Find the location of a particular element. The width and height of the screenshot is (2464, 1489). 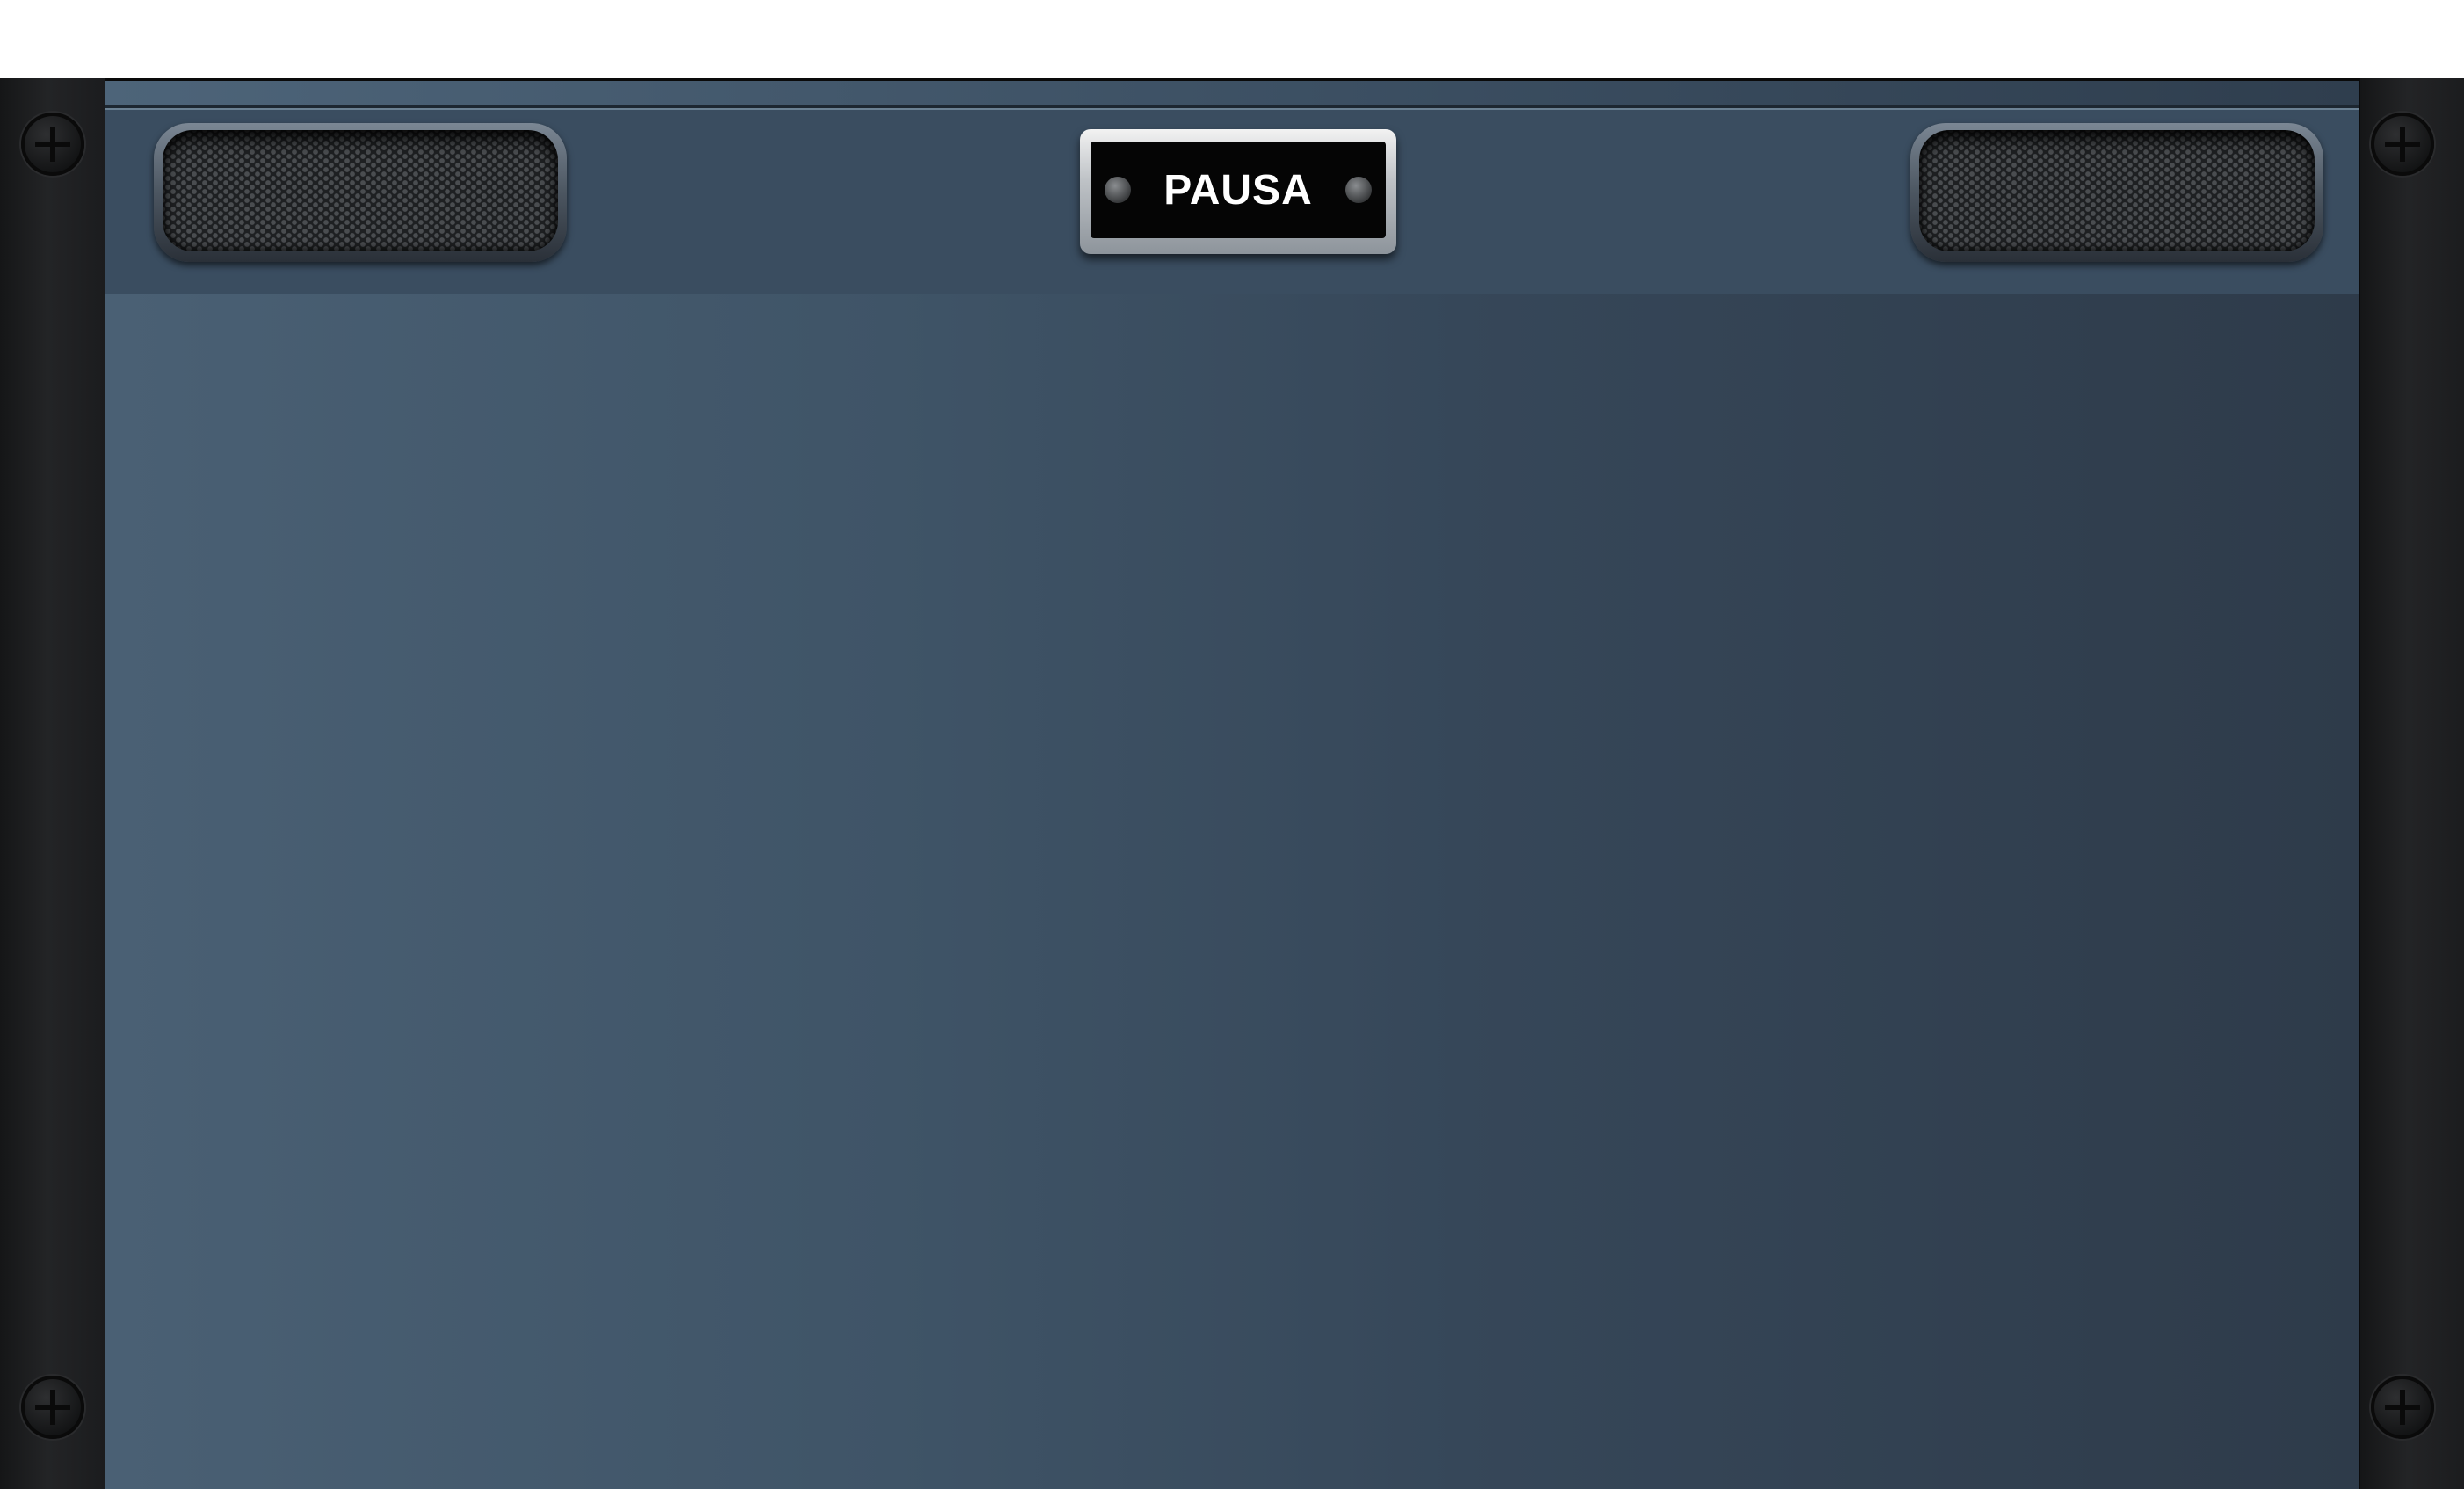

left-side-rail is located at coordinates (53, 783).